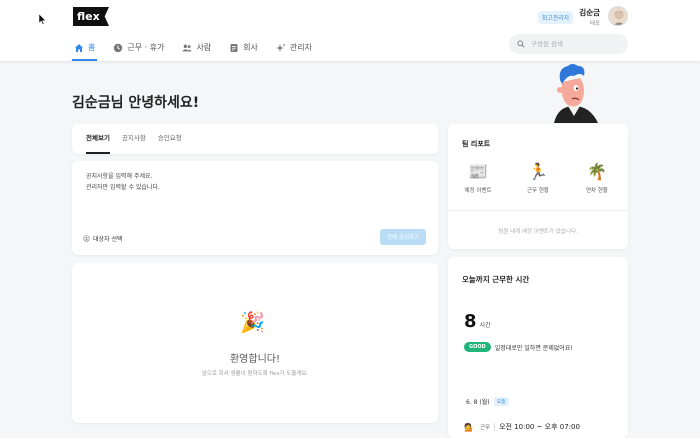 This screenshot has height=438, width=700. What do you see at coordinates (123, 182) in the screenshot?
I see `notice-input: 공지사항을 입력해 주세요. 관리자만 입력할 수 있습니다.` at bounding box center [123, 182].